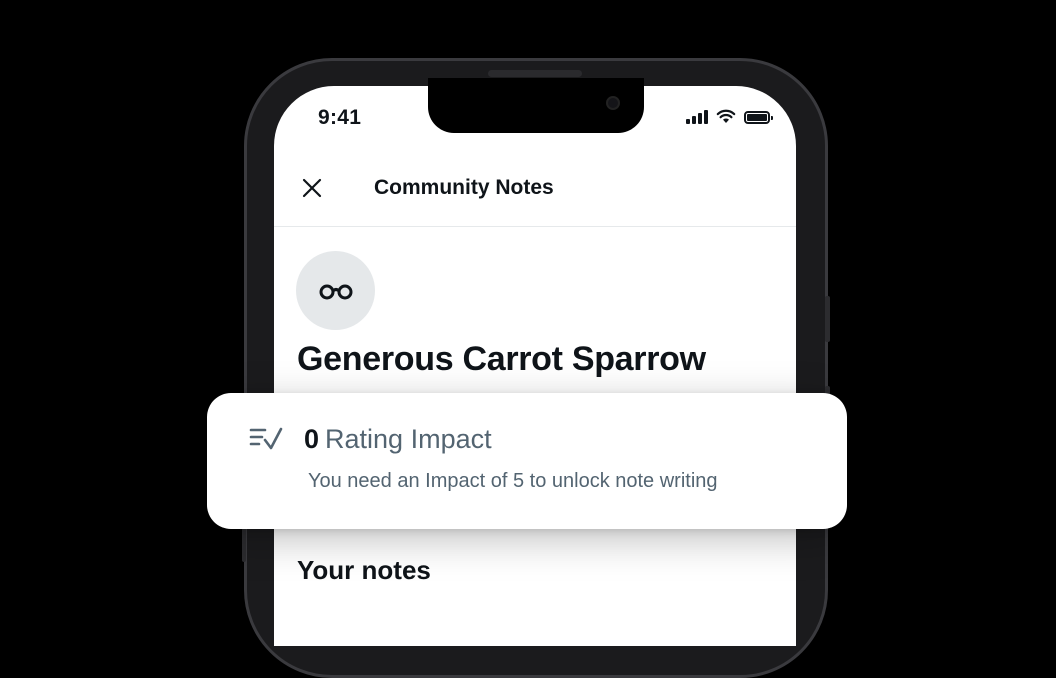  I want to click on speaker-grille, so click(535, 73).